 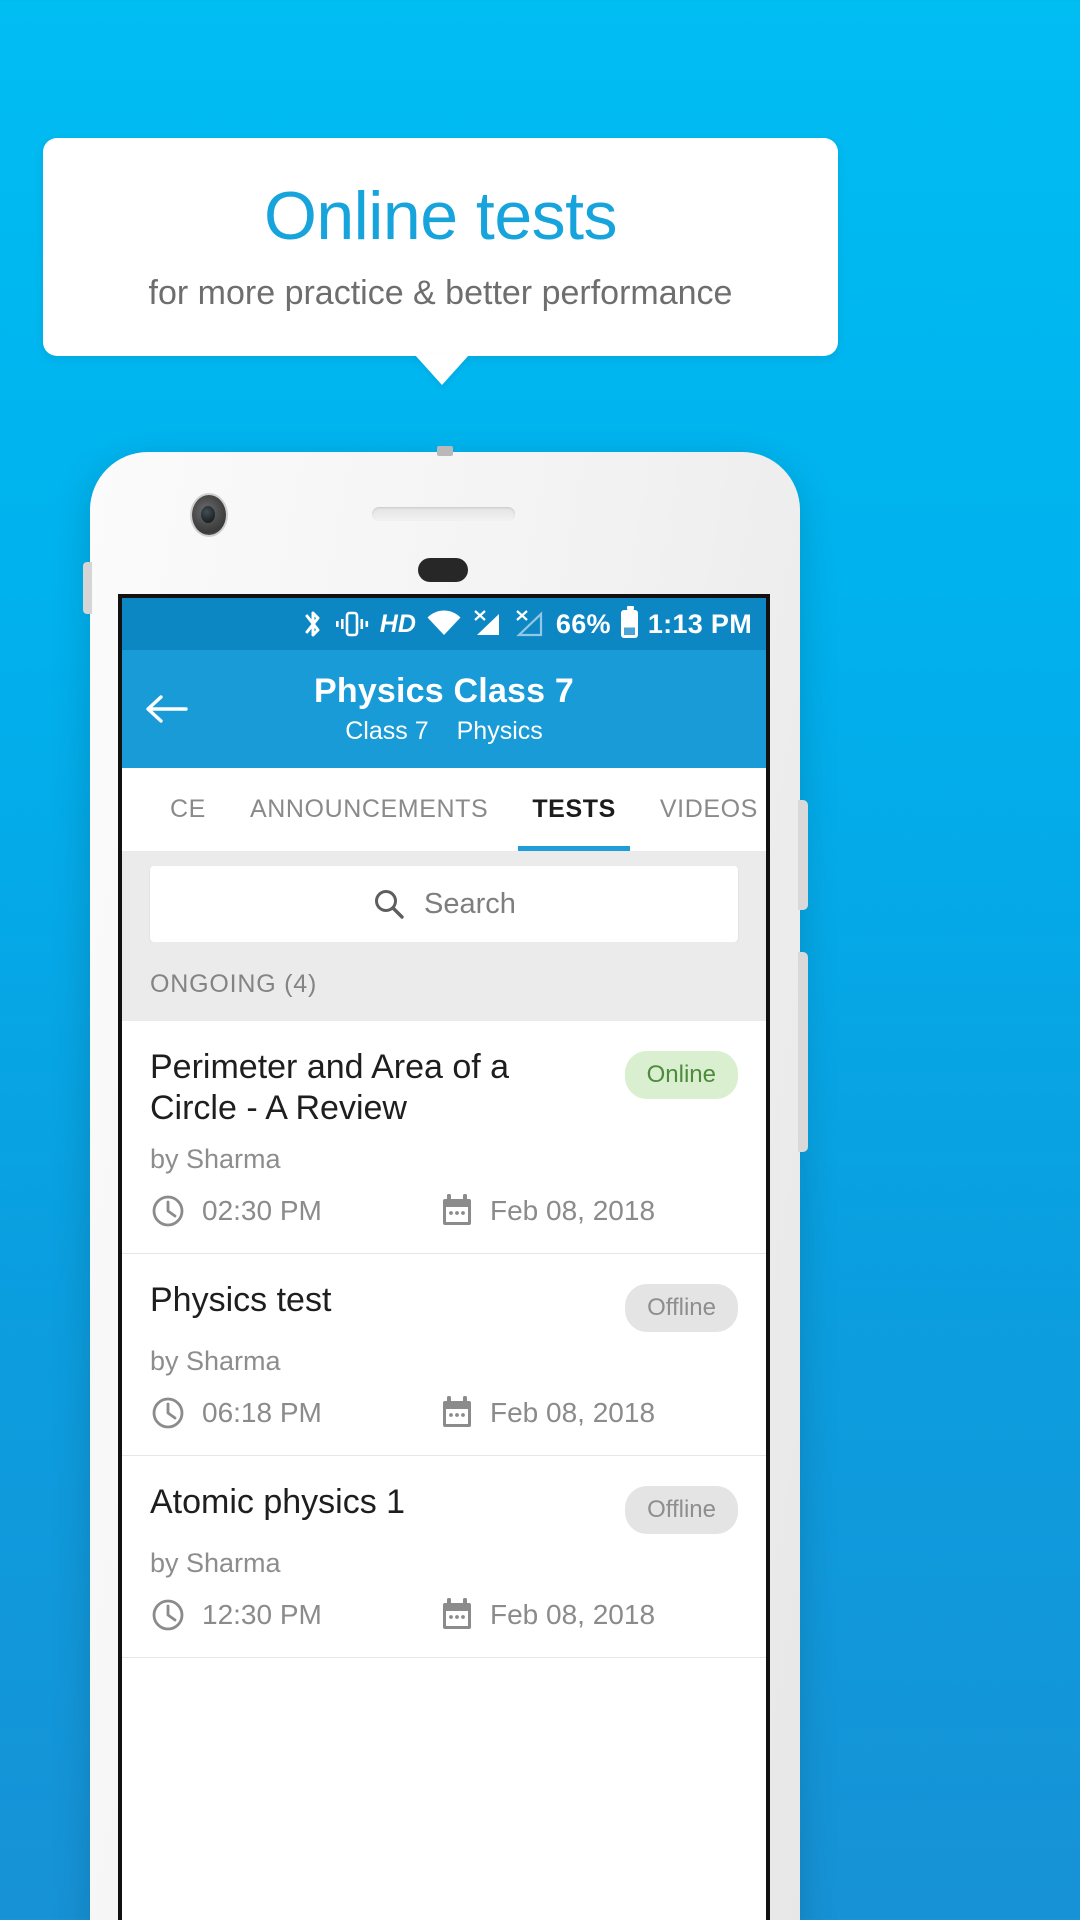 I want to click on test-time-label: 06:18 PM, so click(x=262, y=1412).